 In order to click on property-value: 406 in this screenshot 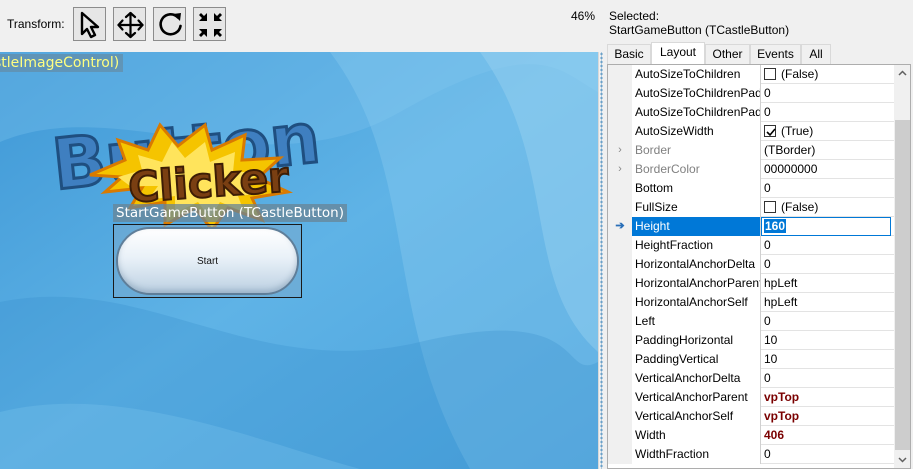, I will do `click(827, 435)`.